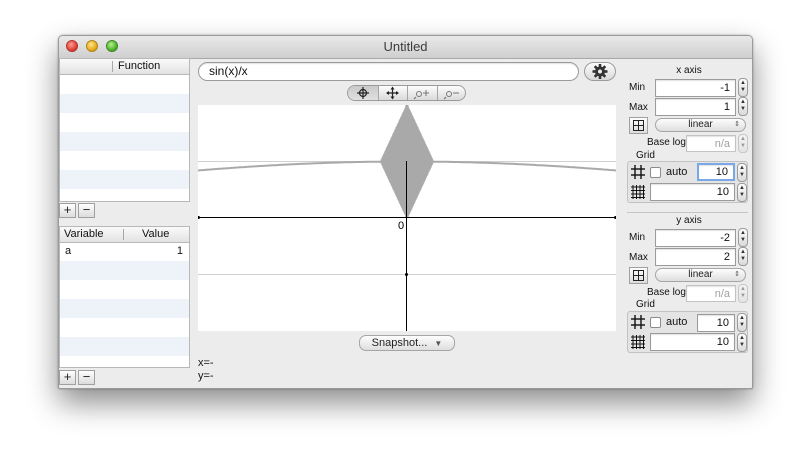 The image size is (808, 466). I want to click on x-axis-title: x axis, so click(689, 70).